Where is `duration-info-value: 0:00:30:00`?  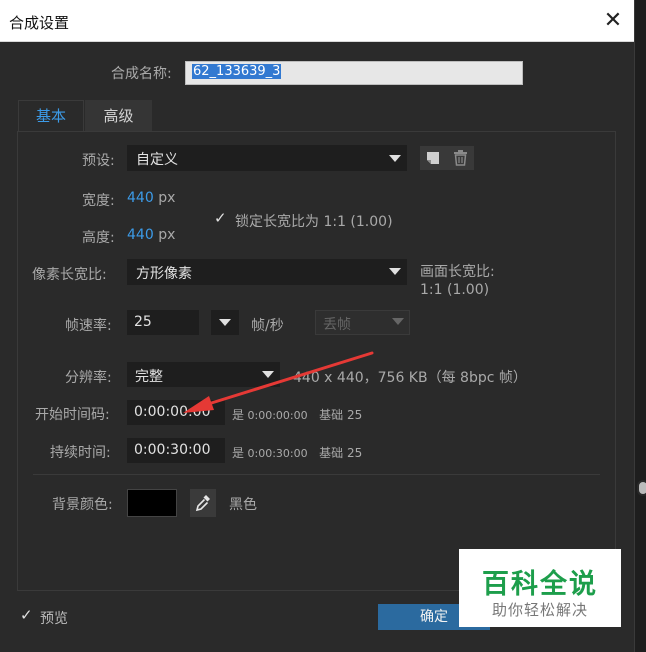
duration-info-value: 0:00:30:00 is located at coordinates (277, 453).